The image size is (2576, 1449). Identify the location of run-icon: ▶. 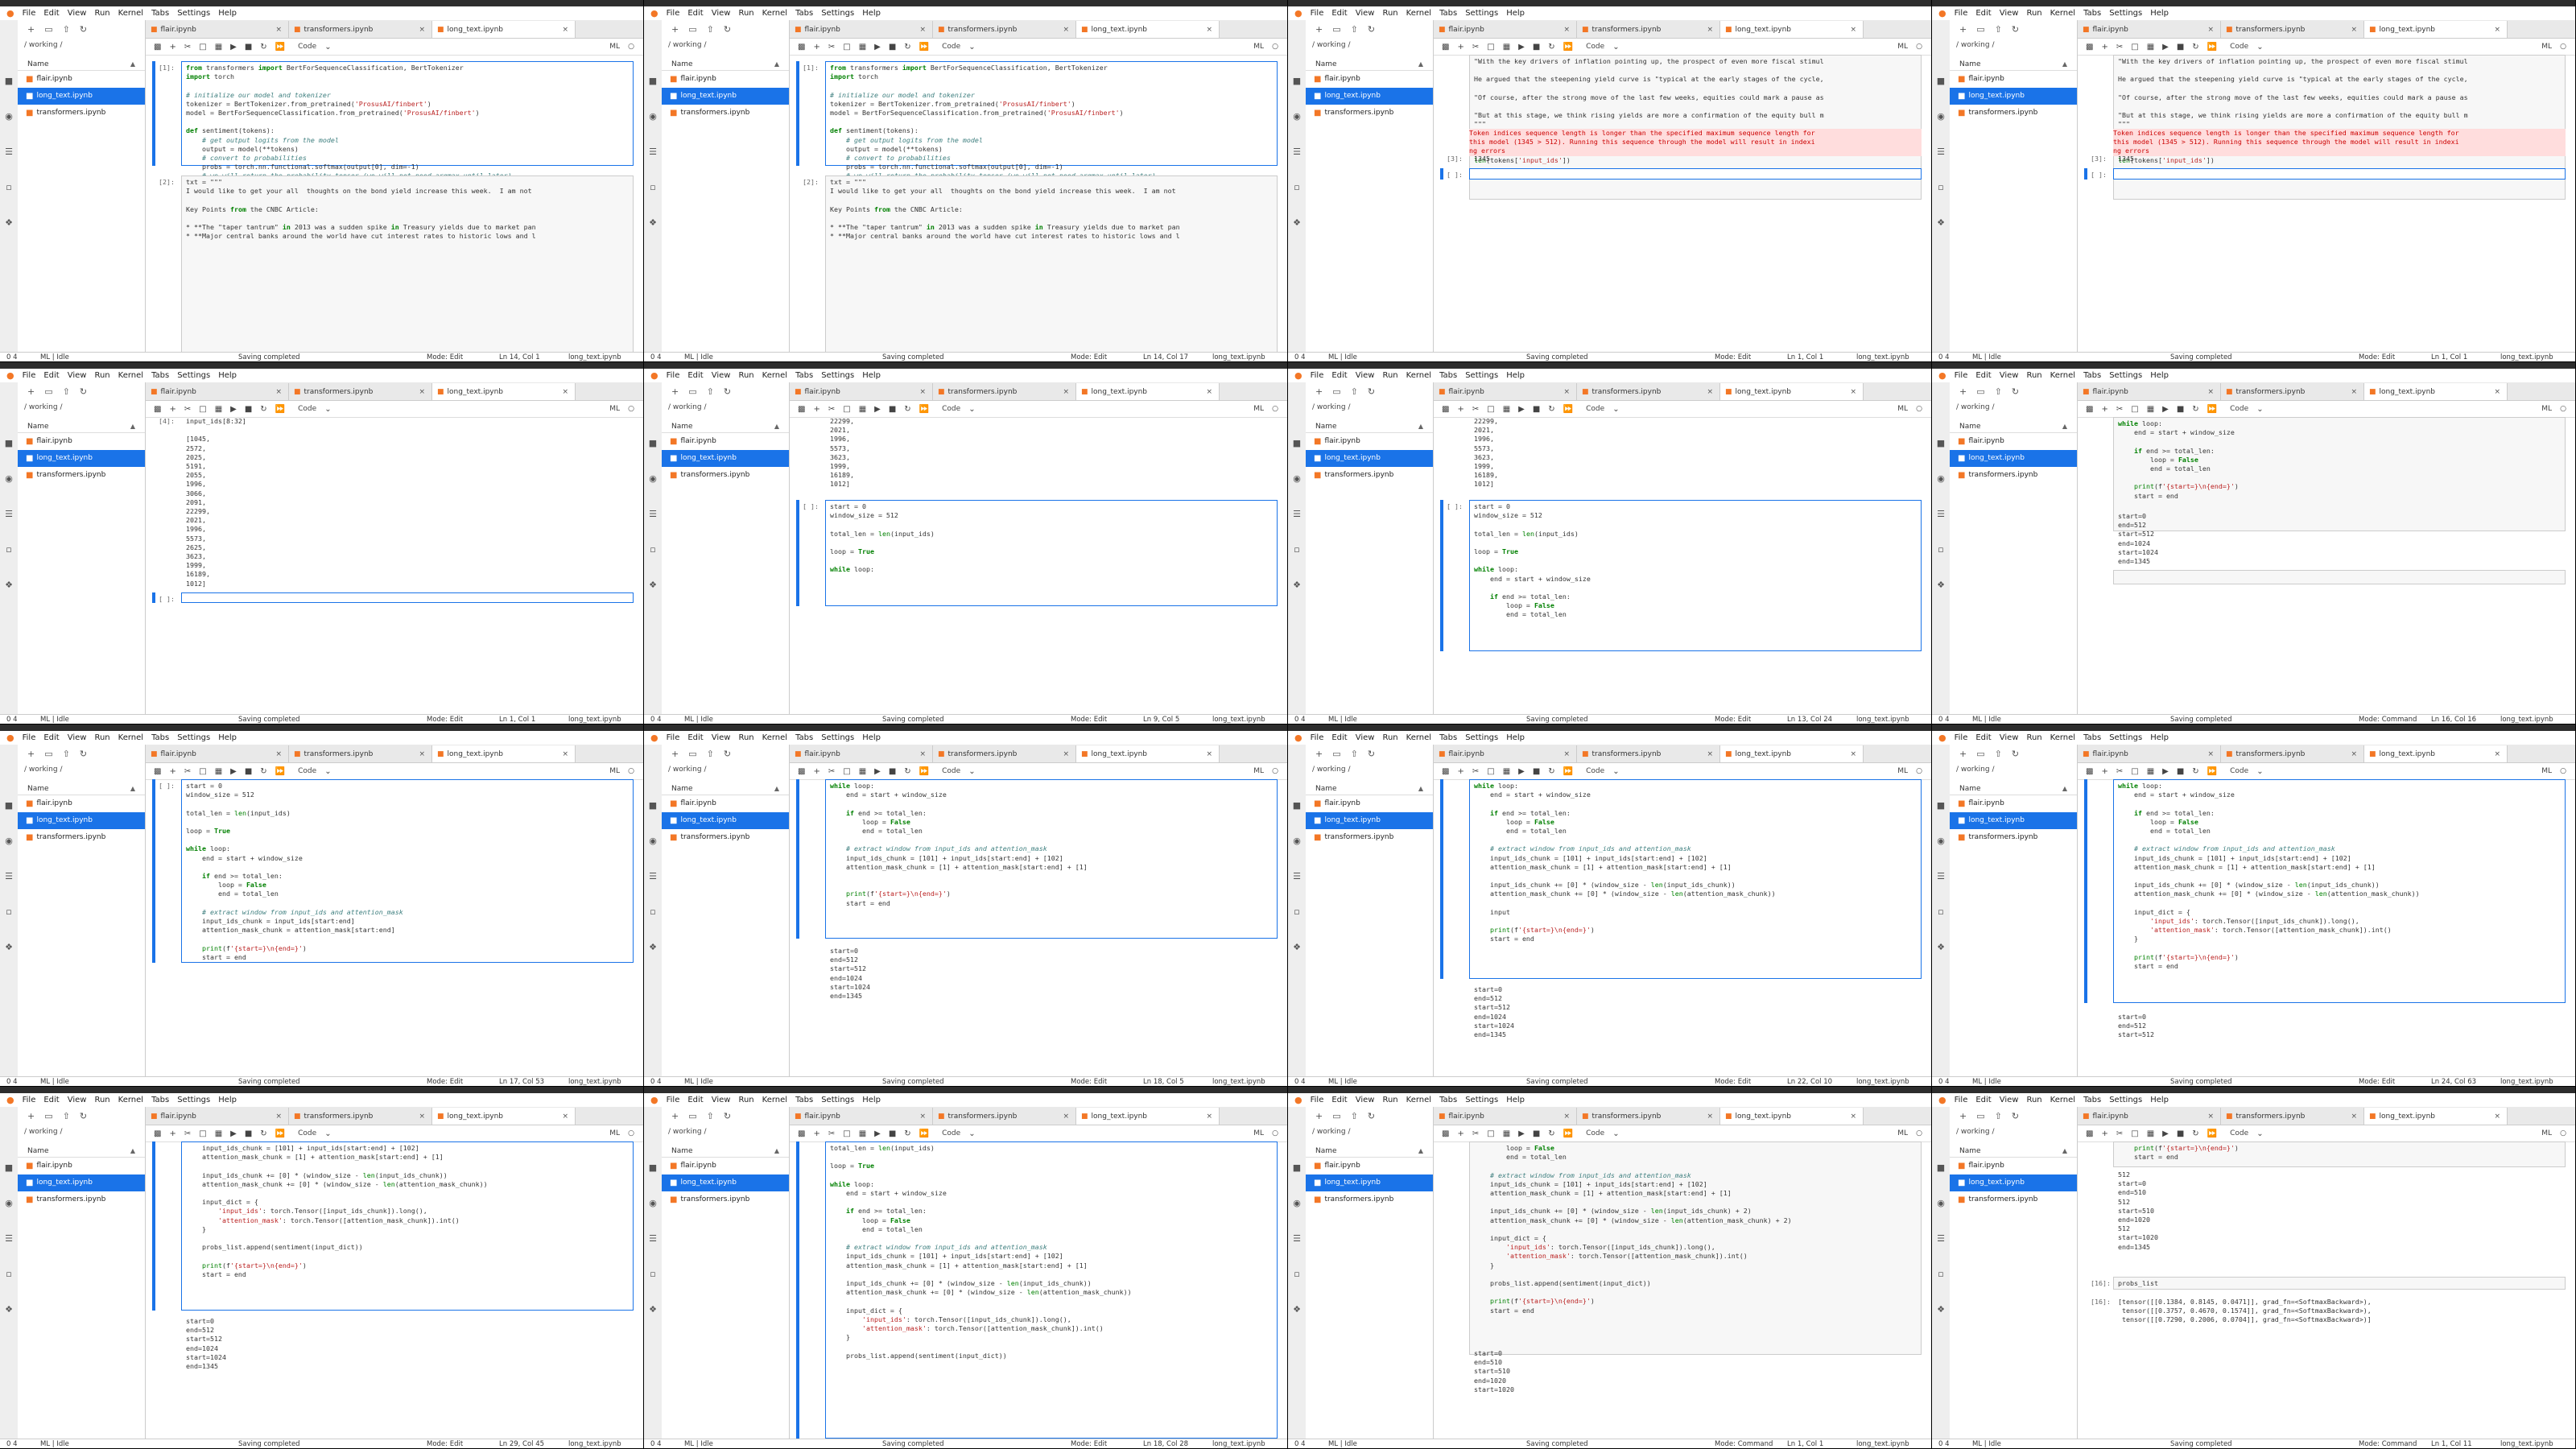
(1521, 771).